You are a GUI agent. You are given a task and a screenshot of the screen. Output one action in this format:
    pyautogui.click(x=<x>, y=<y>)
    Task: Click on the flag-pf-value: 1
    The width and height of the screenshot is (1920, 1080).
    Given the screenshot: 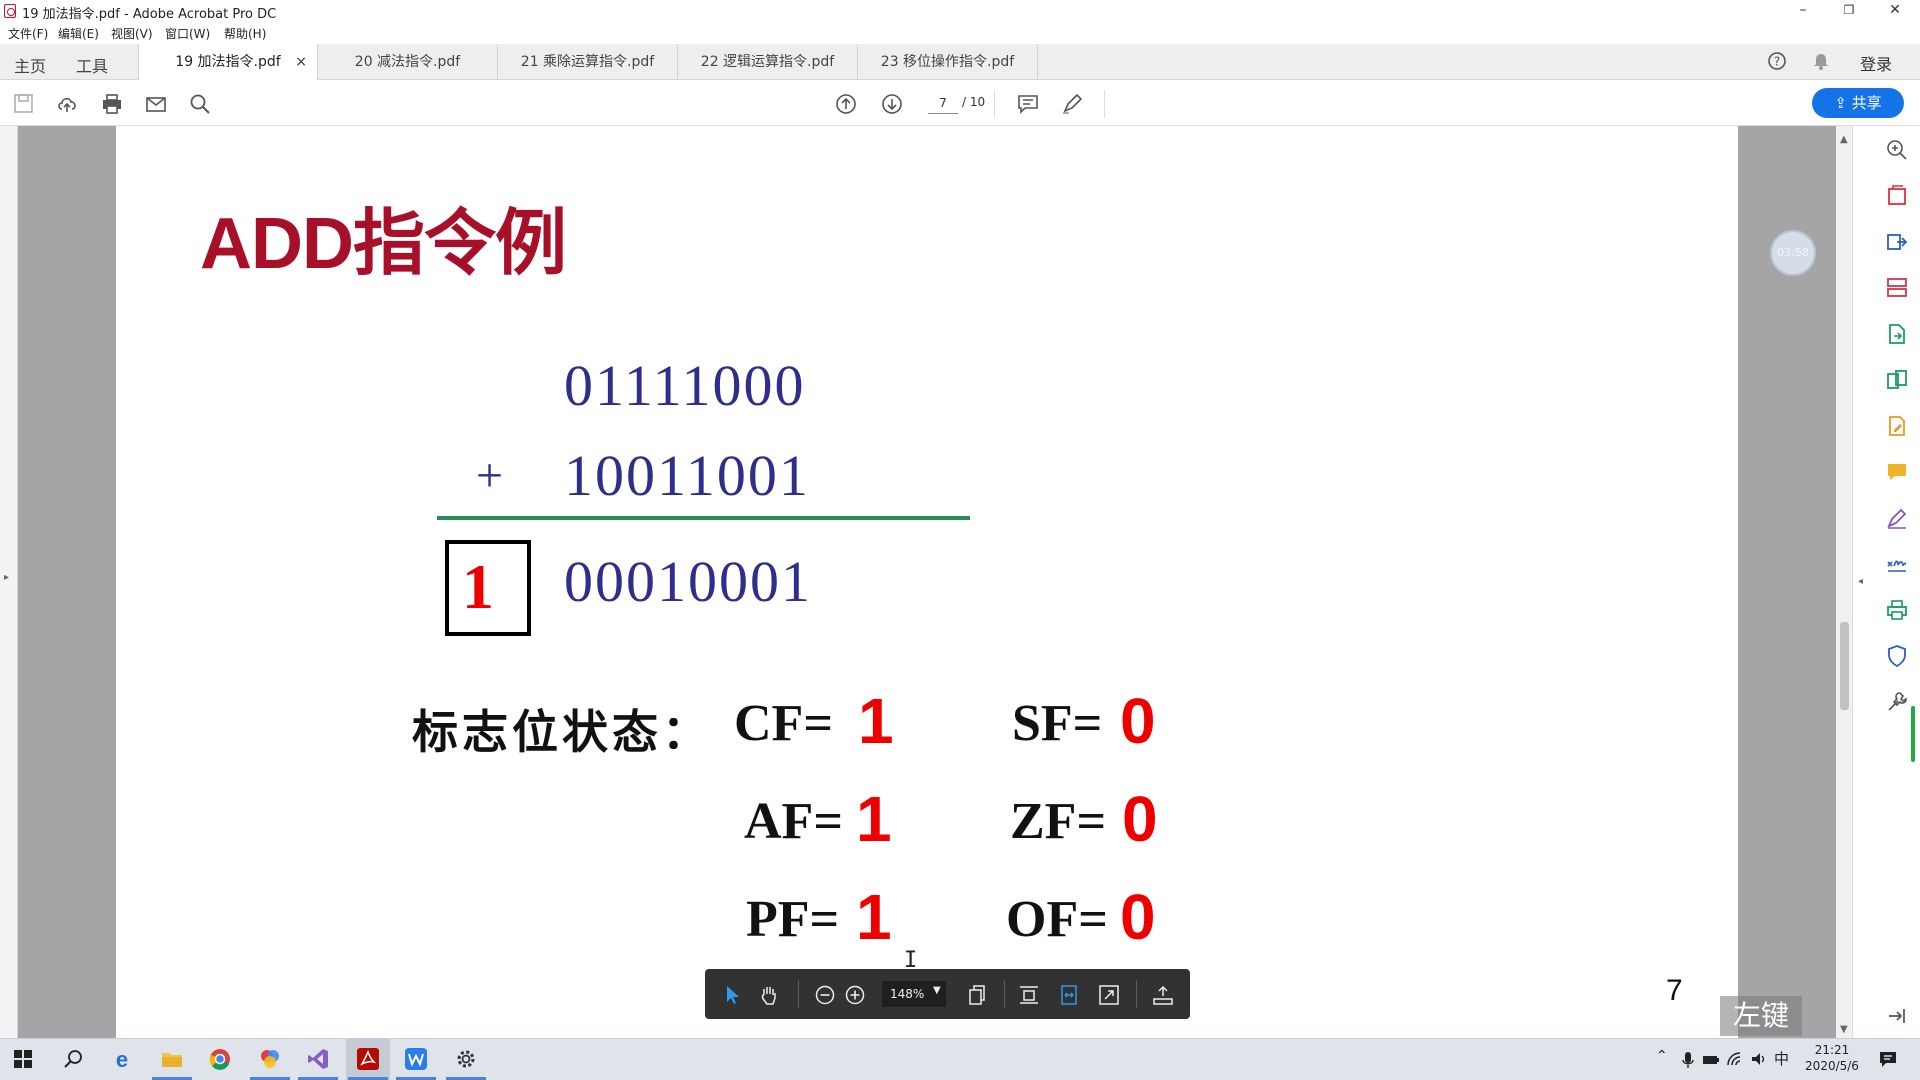 What is the action you would take?
    pyautogui.click(x=874, y=917)
    